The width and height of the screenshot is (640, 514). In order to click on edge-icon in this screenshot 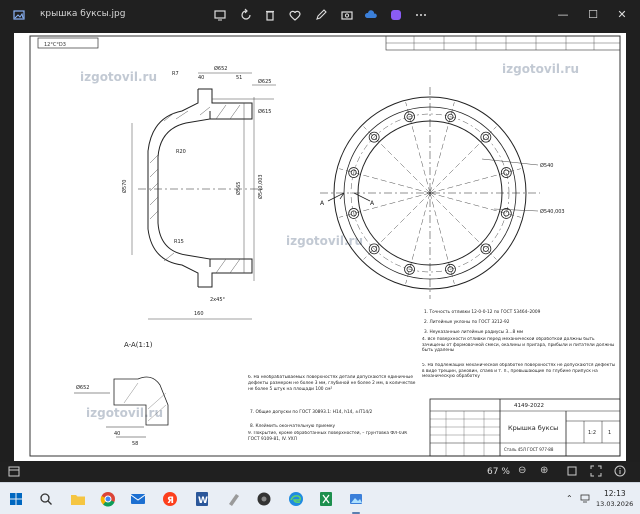, I will do `click(296, 499)`.